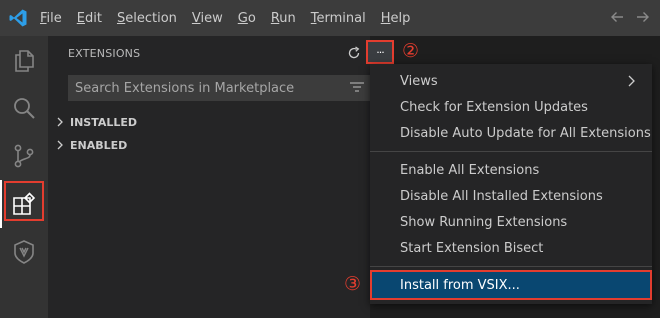 The height and width of the screenshot is (318, 660). I want to click on annotation-2: ②, so click(411, 51).